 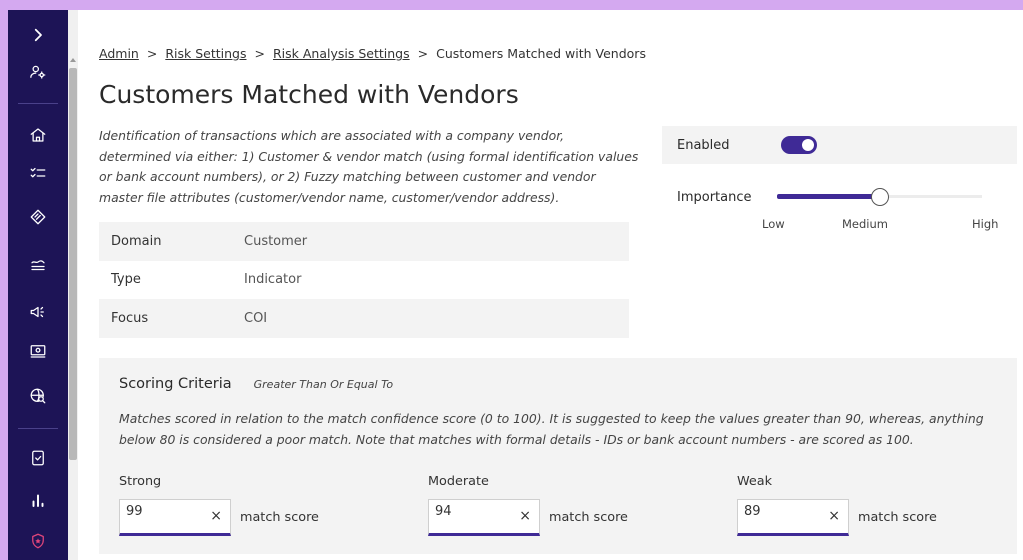 What do you see at coordinates (38, 217) in the screenshot?
I see `tag-icon` at bounding box center [38, 217].